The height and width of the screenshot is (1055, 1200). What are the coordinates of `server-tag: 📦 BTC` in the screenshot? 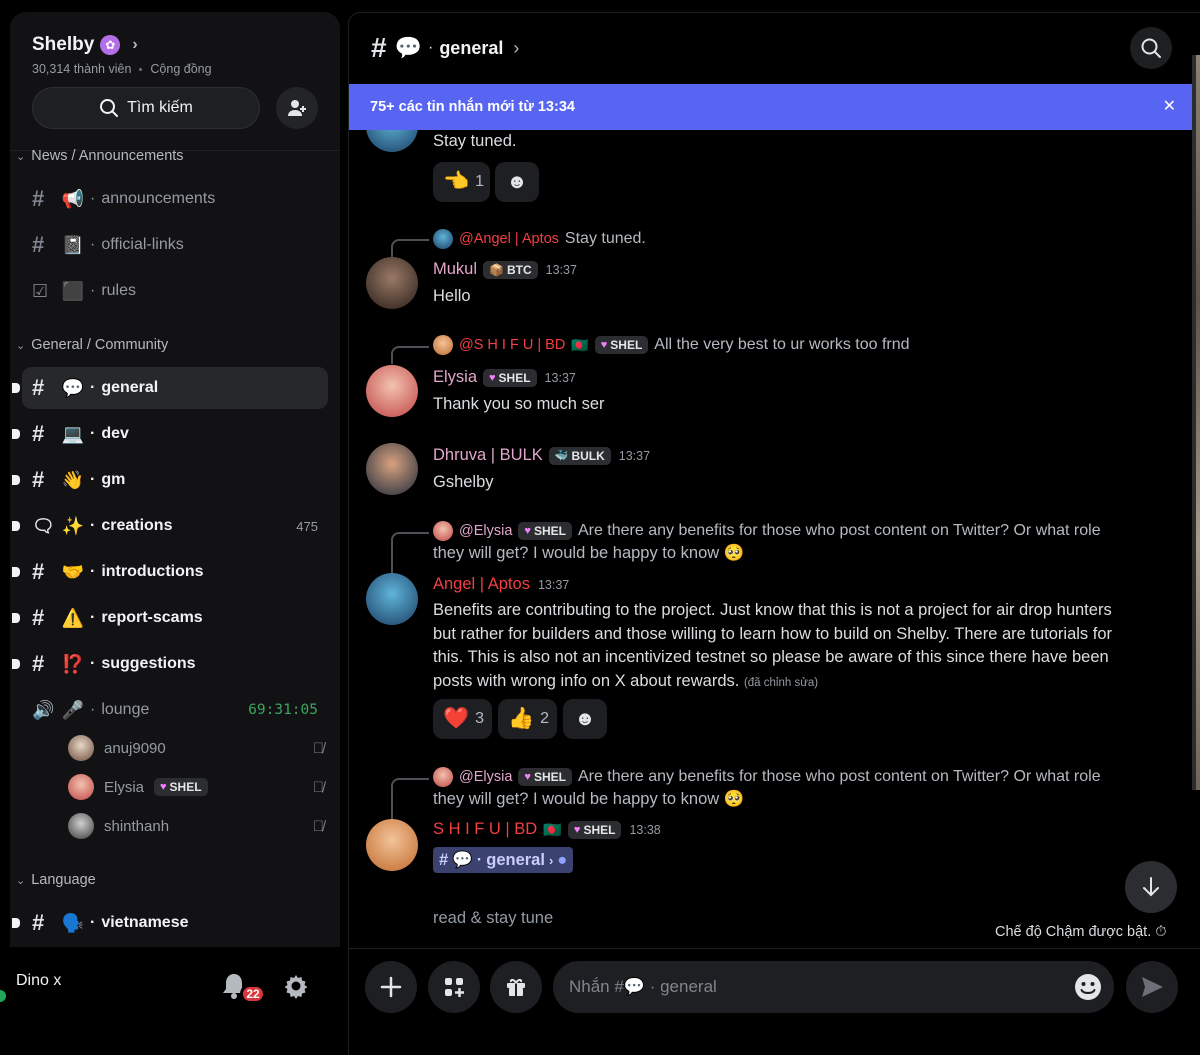 It's located at (510, 269).